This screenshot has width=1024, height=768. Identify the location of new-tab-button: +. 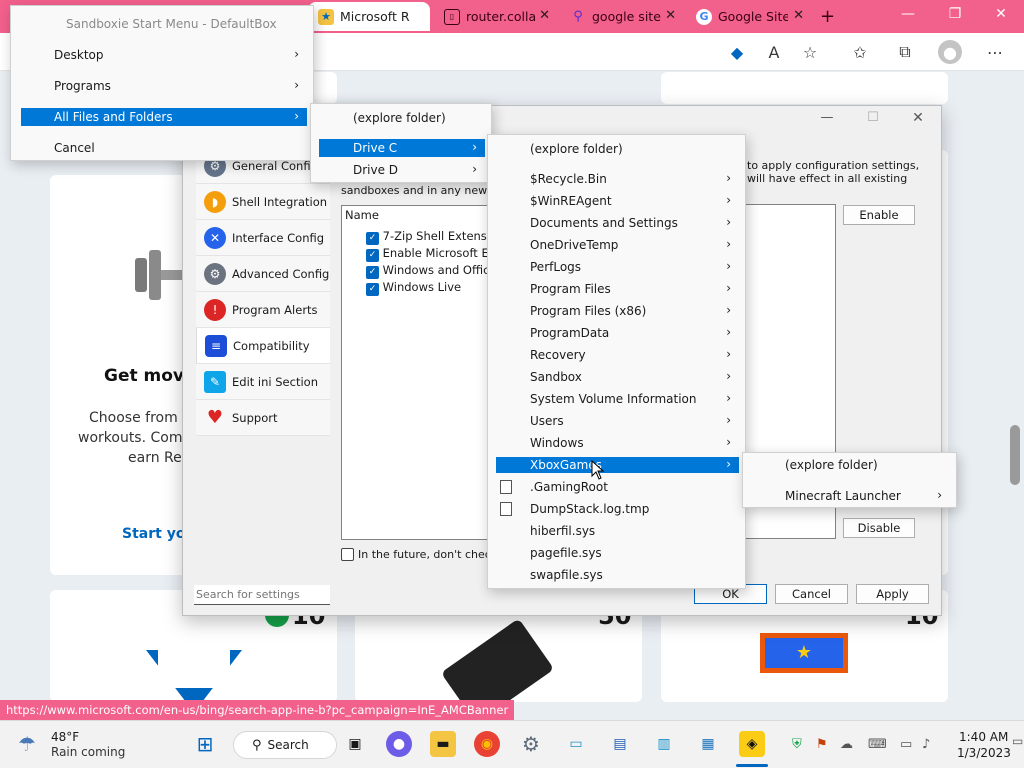
(827, 16).